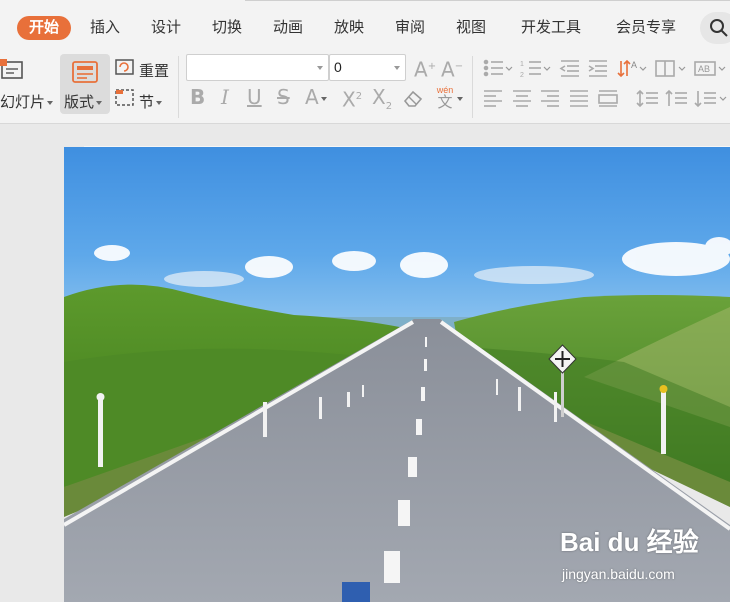  Describe the element at coordinates (413, 98) in the screenshot. I see `eraser-icon` at that location.